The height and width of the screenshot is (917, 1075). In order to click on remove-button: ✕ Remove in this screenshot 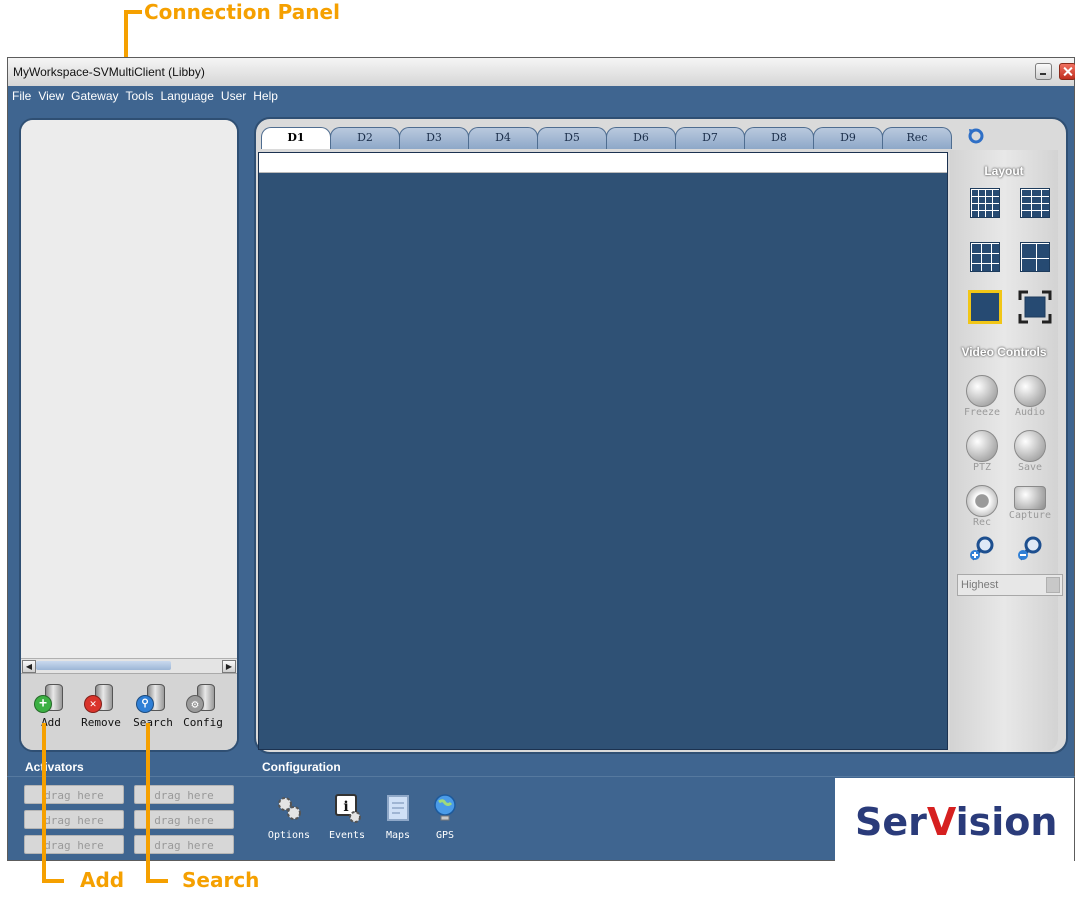, I will do `click(101, 705)`.